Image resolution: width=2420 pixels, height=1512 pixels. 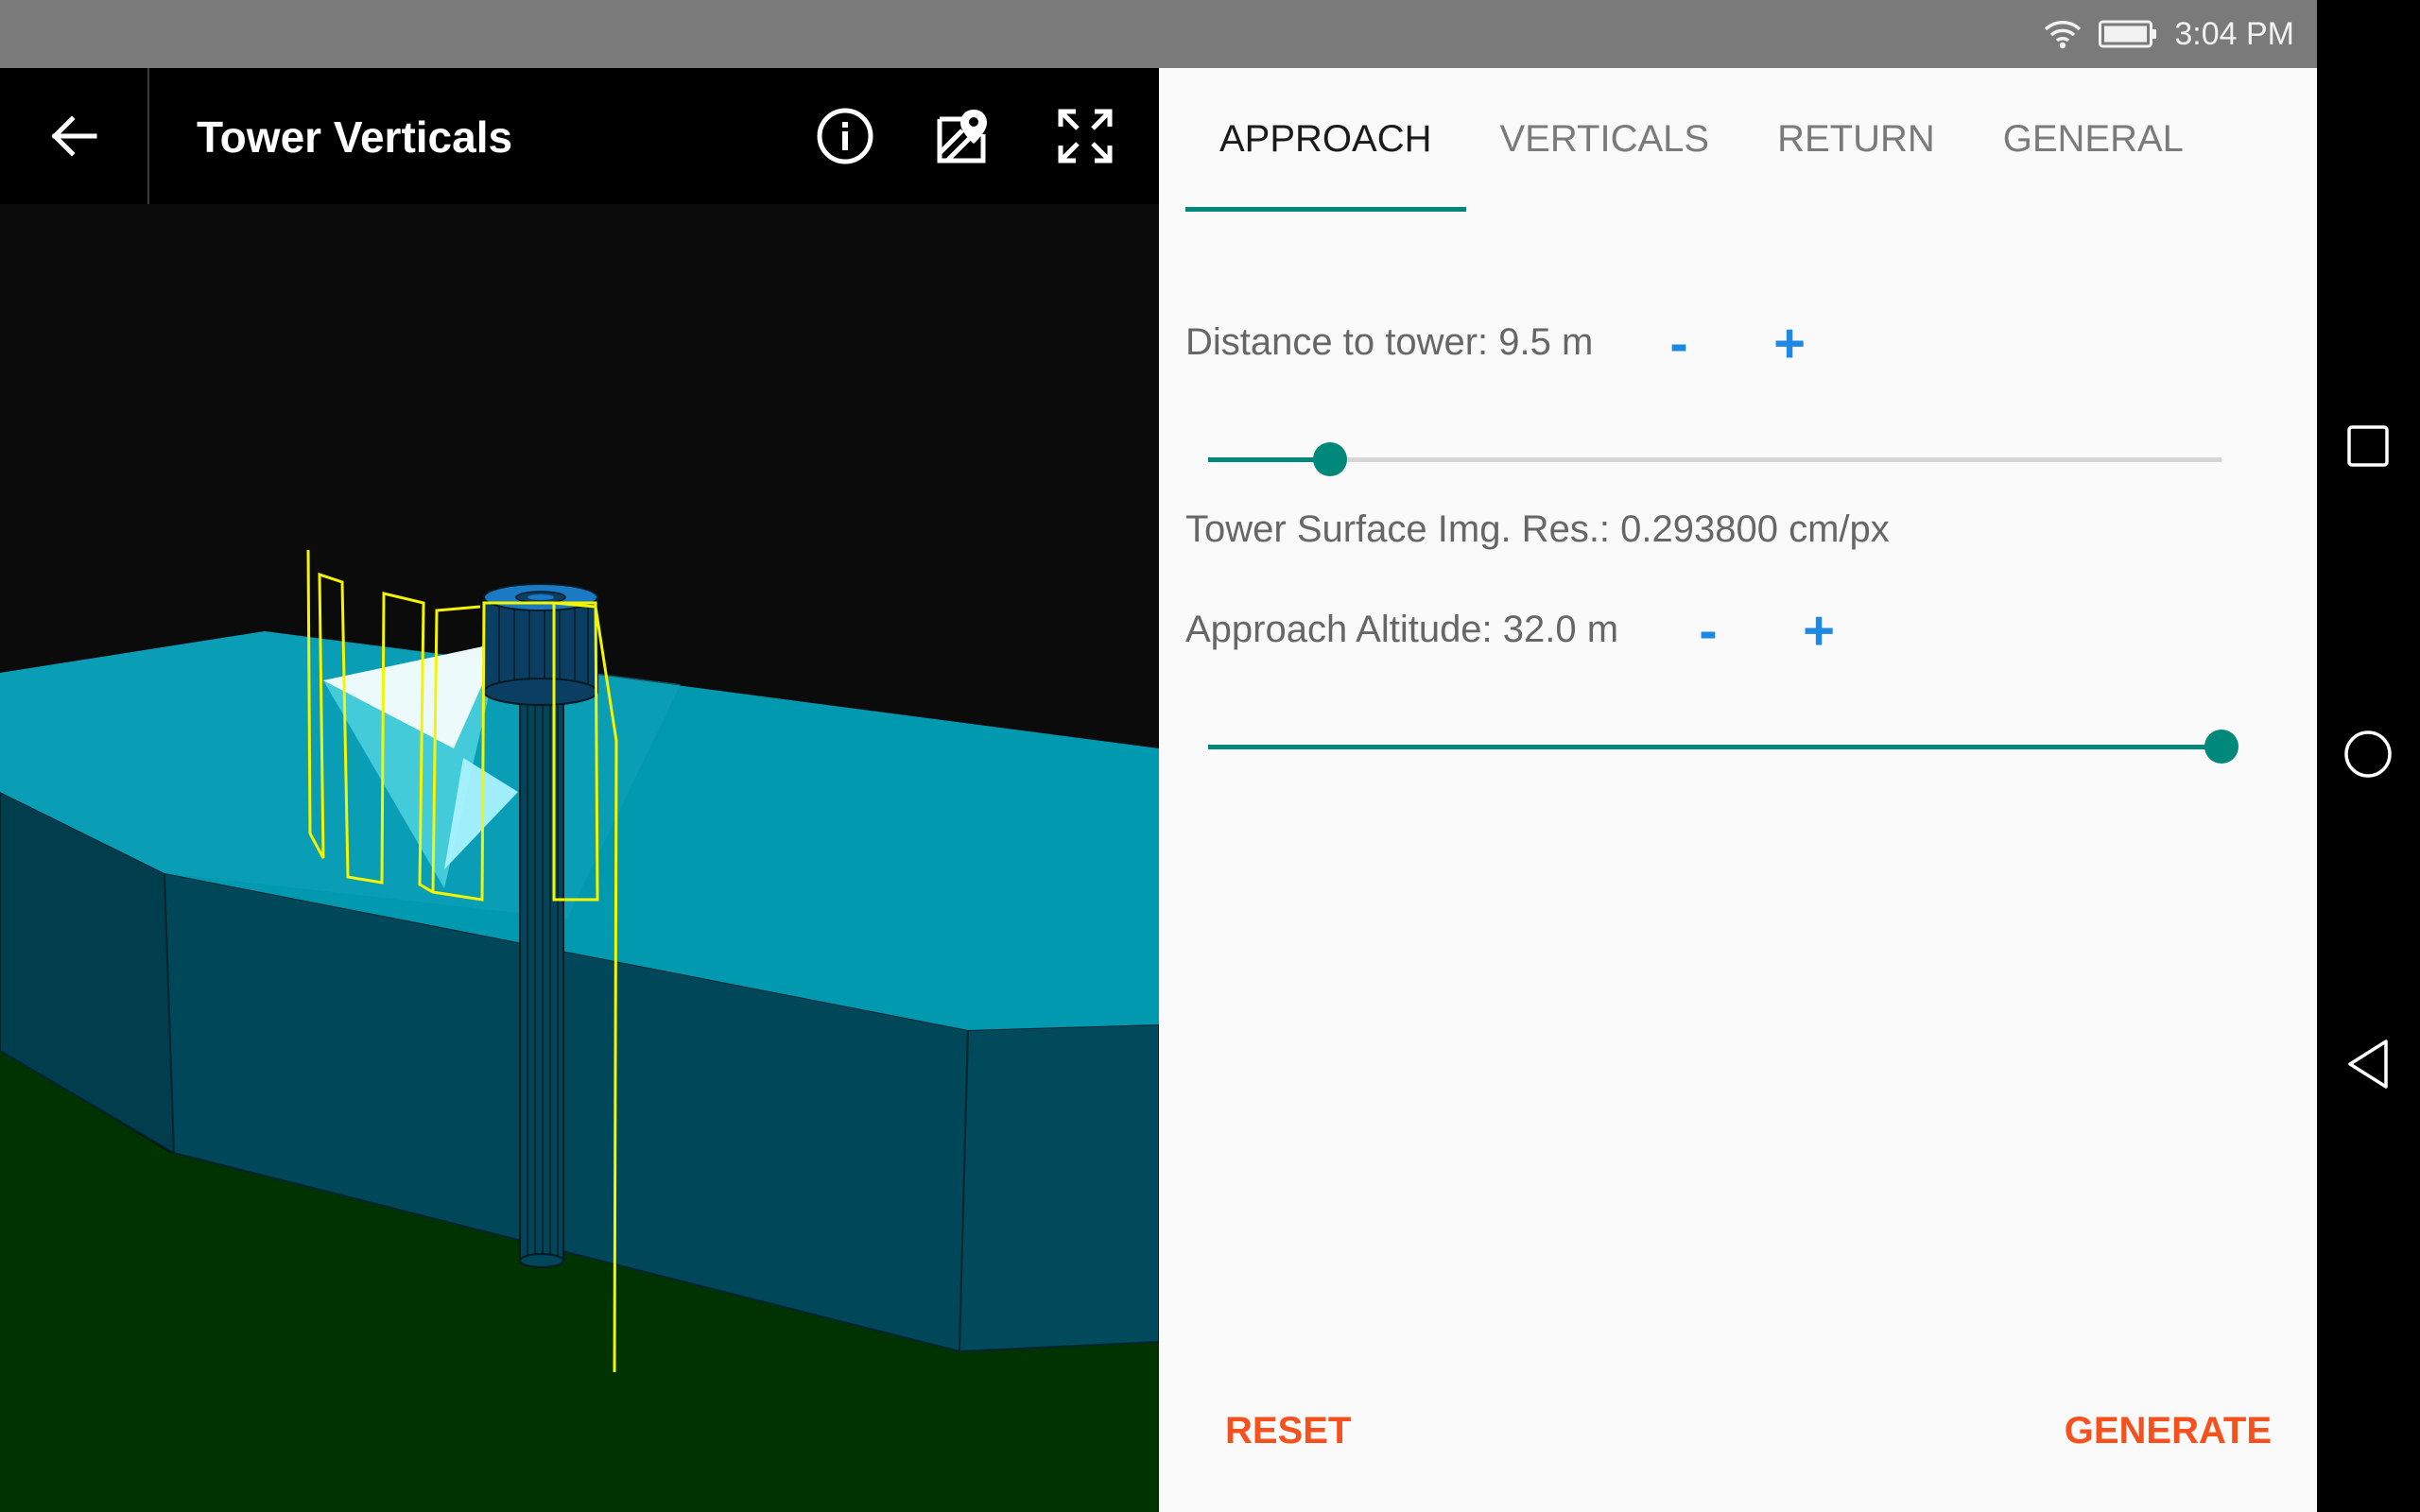 I want to click on distance-minus-button: -, so click(x=1679, y=344).